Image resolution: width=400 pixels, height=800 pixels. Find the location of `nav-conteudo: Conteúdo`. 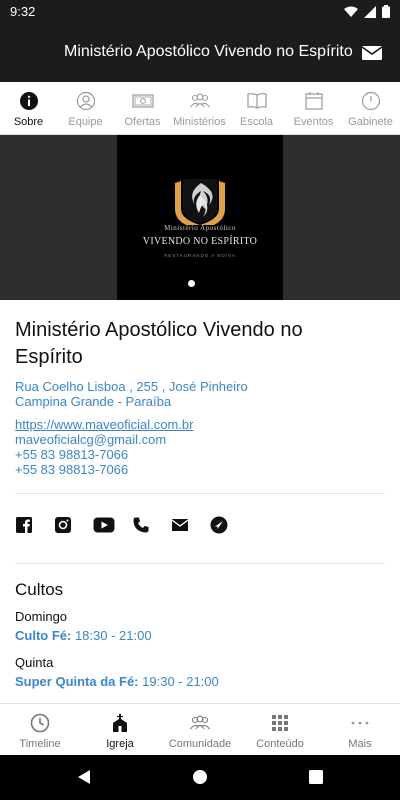

nav-conteudo: Conteúdo is located at coordinates (280, 729).